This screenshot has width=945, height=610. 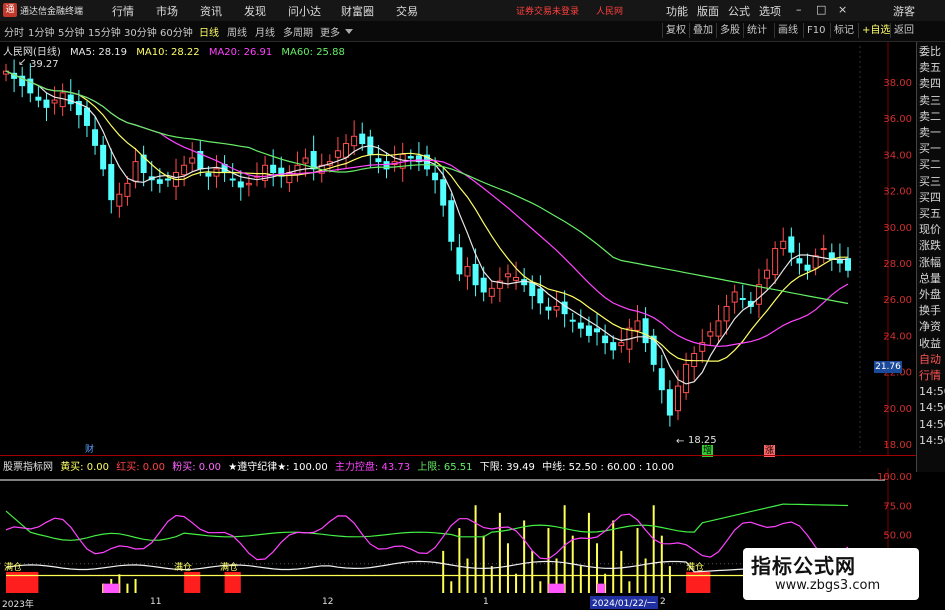 What do you see at coordinates (888, 367) in the screenshot?
I see `current-price-tag: 21.76` at bounding box center [888, 367].